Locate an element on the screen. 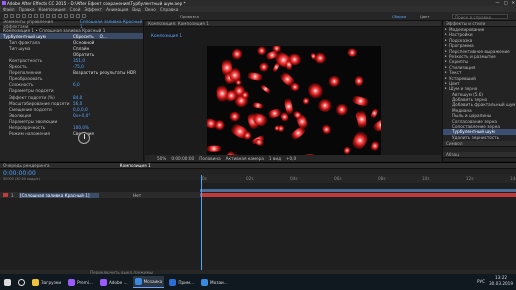  work-area-bar is located at coordinates (358, 190).